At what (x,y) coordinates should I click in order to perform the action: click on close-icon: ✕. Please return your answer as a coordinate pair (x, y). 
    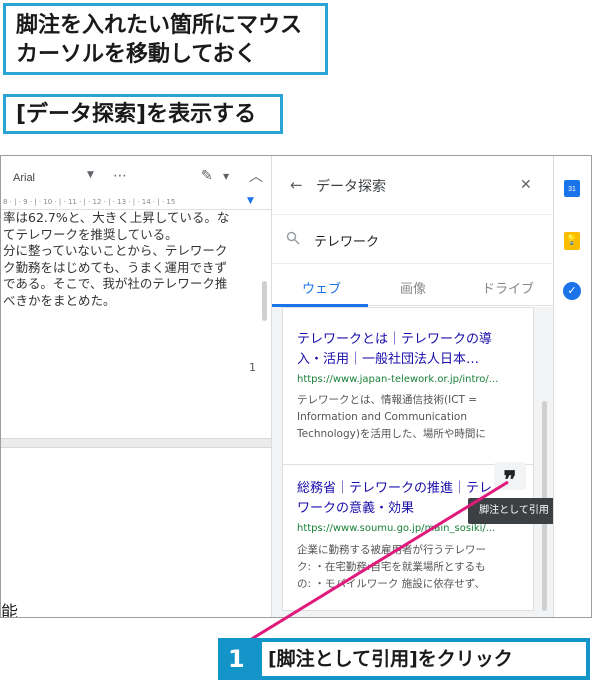
    Looking at the image, I should click on (526, 185).